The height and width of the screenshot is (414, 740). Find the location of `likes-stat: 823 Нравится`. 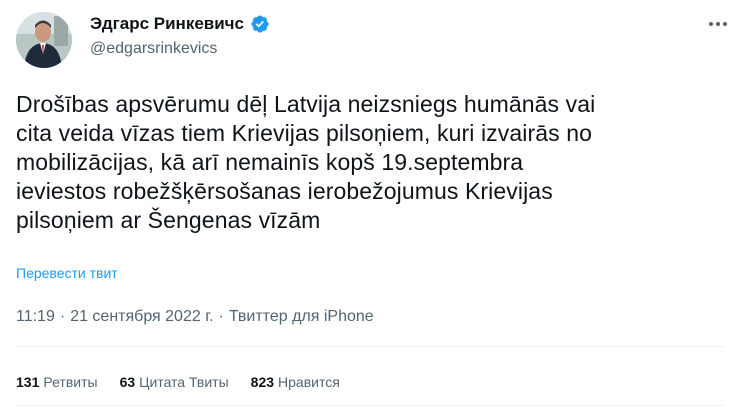

likes-stat: 823 Нравится is located at coordinates (295, 382).